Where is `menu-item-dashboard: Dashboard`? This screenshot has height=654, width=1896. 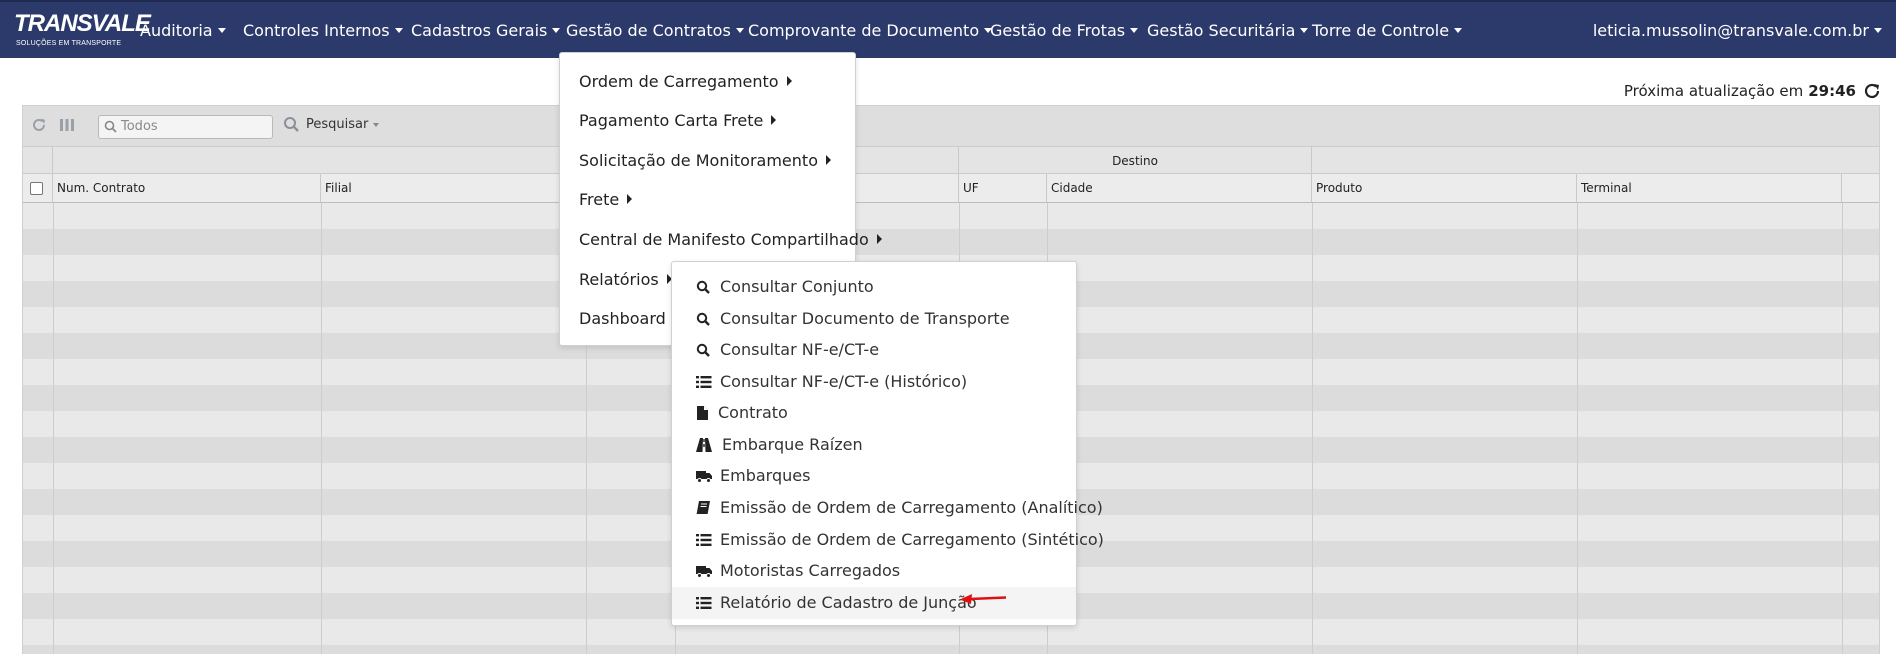
menu-item-dashboard: Dashboard is located at coordinates (629, 318).